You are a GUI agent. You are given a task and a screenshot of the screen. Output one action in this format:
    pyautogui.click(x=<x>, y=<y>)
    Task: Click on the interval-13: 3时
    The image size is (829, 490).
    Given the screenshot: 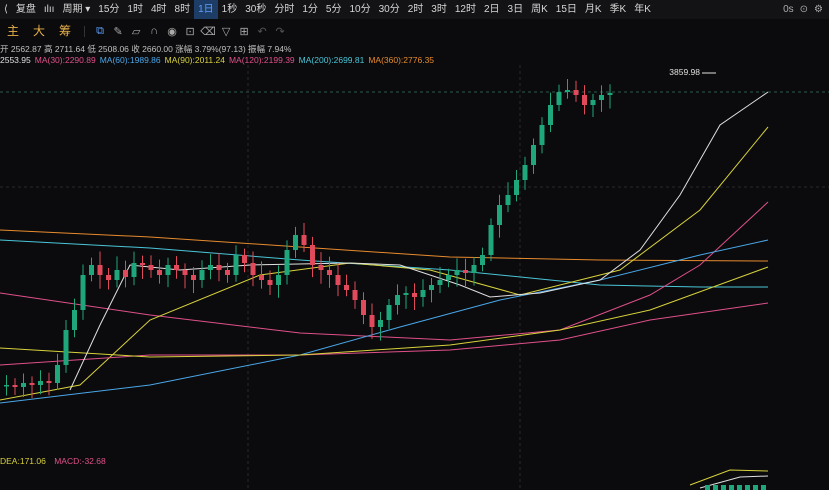 What is the action you would take?
    pyautogui.click(x=439, y=9)
    